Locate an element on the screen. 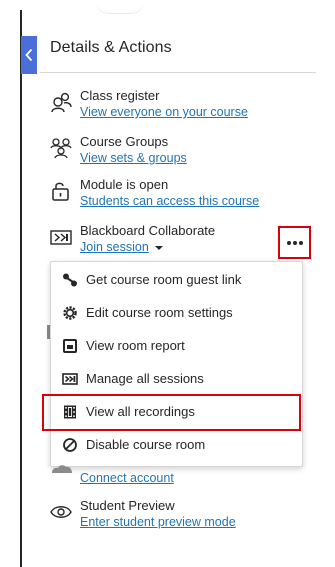 The width and height of the screenshot is (335, 567). class-register-title: Class register is located at coordinates (120, 95).